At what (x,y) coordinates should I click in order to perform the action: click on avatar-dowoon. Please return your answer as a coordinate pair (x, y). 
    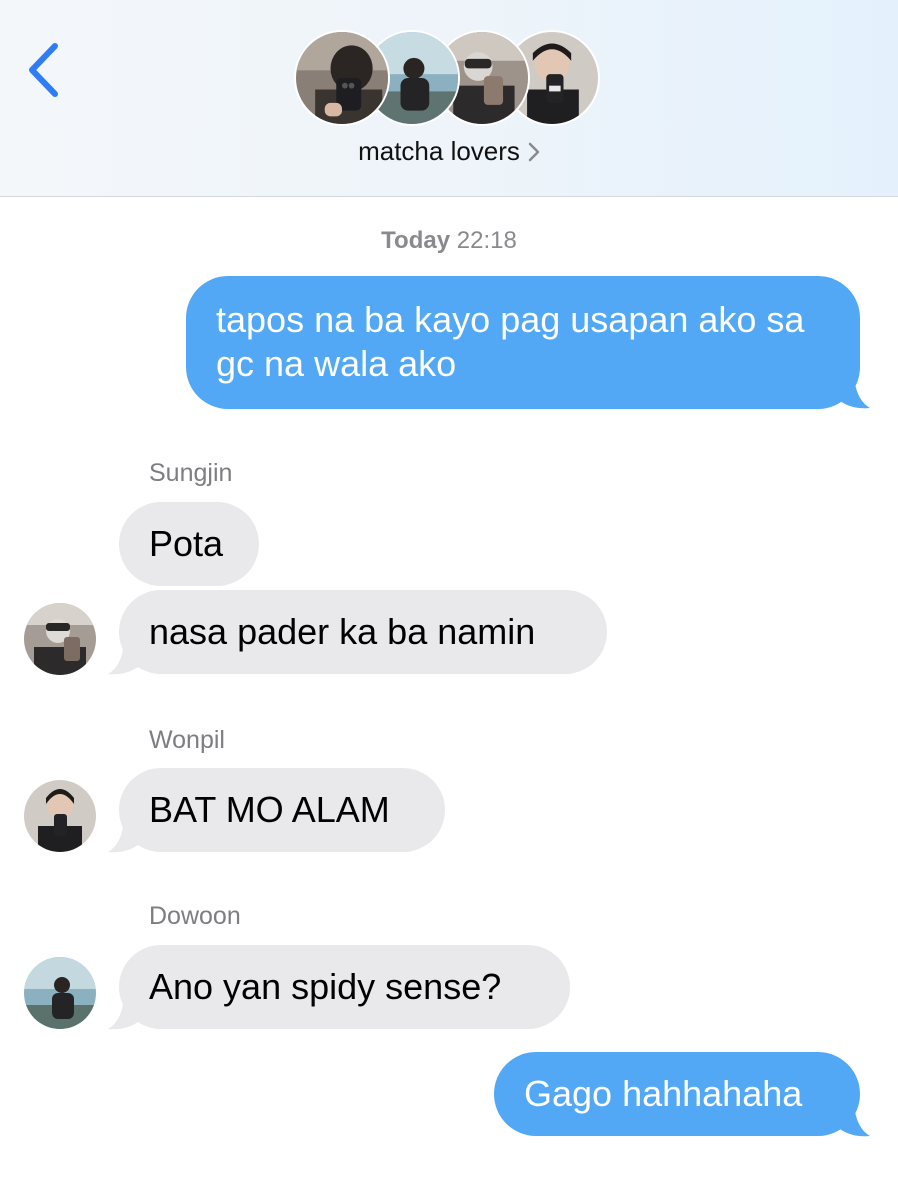
    Looking at the image, I should click on (60, 993).